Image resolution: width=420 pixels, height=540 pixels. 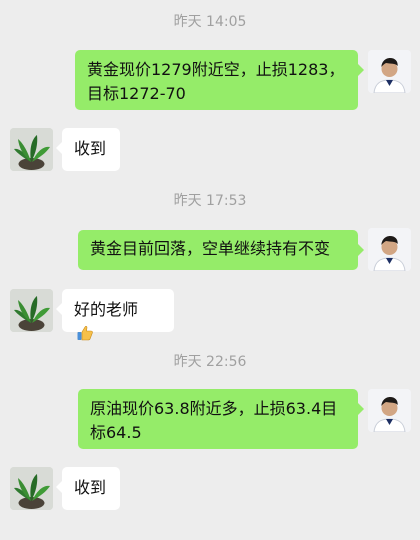 What do you see at coordinates (210, 362) in the screenshot?
I see `timestamp: 昨天 22:56` at bounding box center [210, 362].